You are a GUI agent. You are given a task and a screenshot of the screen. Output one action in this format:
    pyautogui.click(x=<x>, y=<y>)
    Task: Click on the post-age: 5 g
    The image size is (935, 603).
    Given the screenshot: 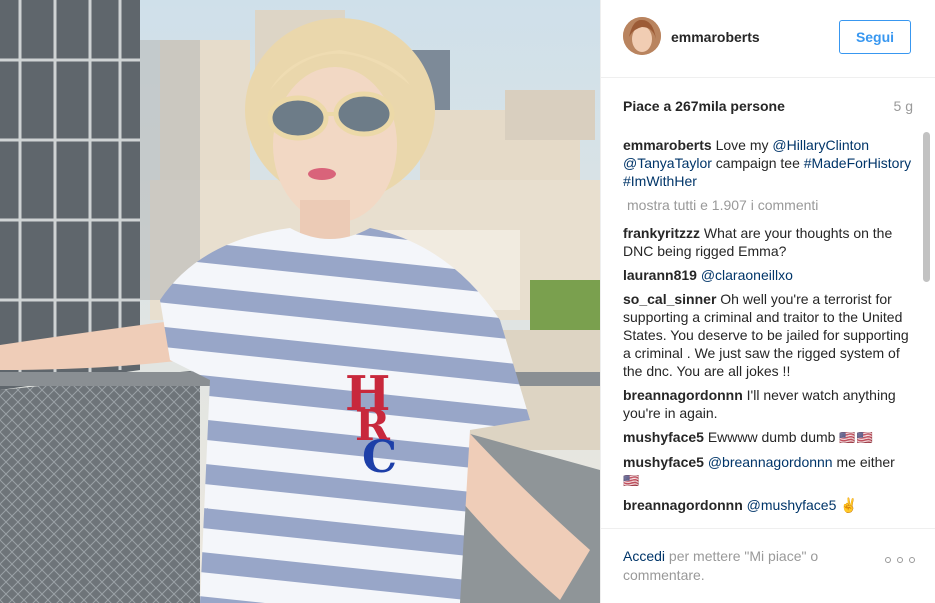 What is the action you would take?
    pyautogui.click(x=903, y=106)
    